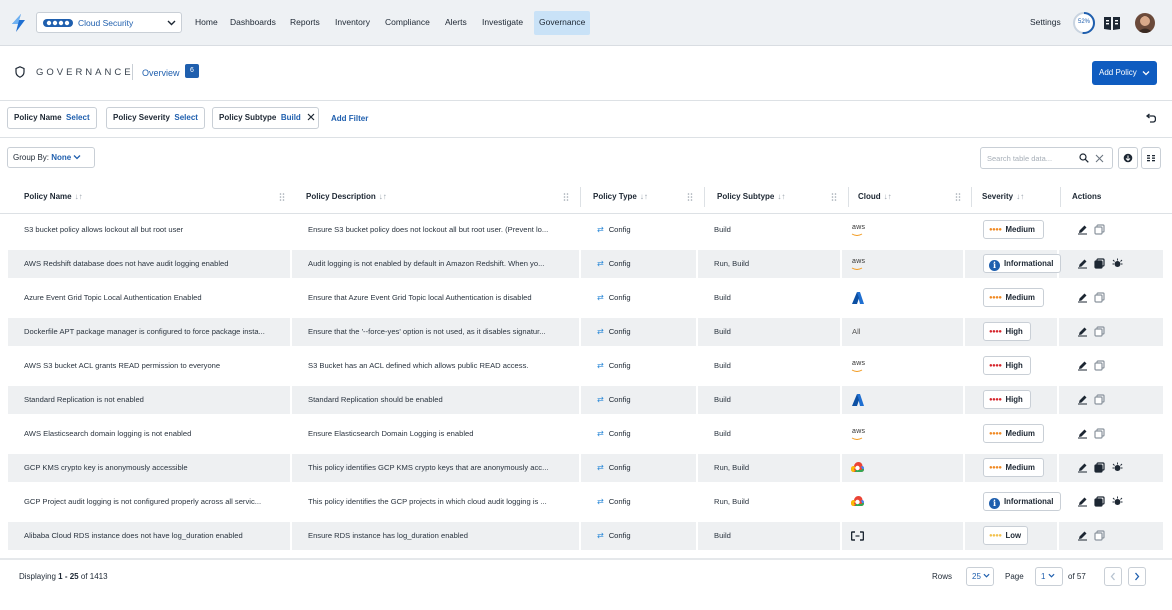 This screenshot has width=1172, height=610. What do you see at coordinates (155, 118) in the screenshot?
I see `filter-chip-policy-severity: Policy Severity Select` at bounding box center [155, 118].